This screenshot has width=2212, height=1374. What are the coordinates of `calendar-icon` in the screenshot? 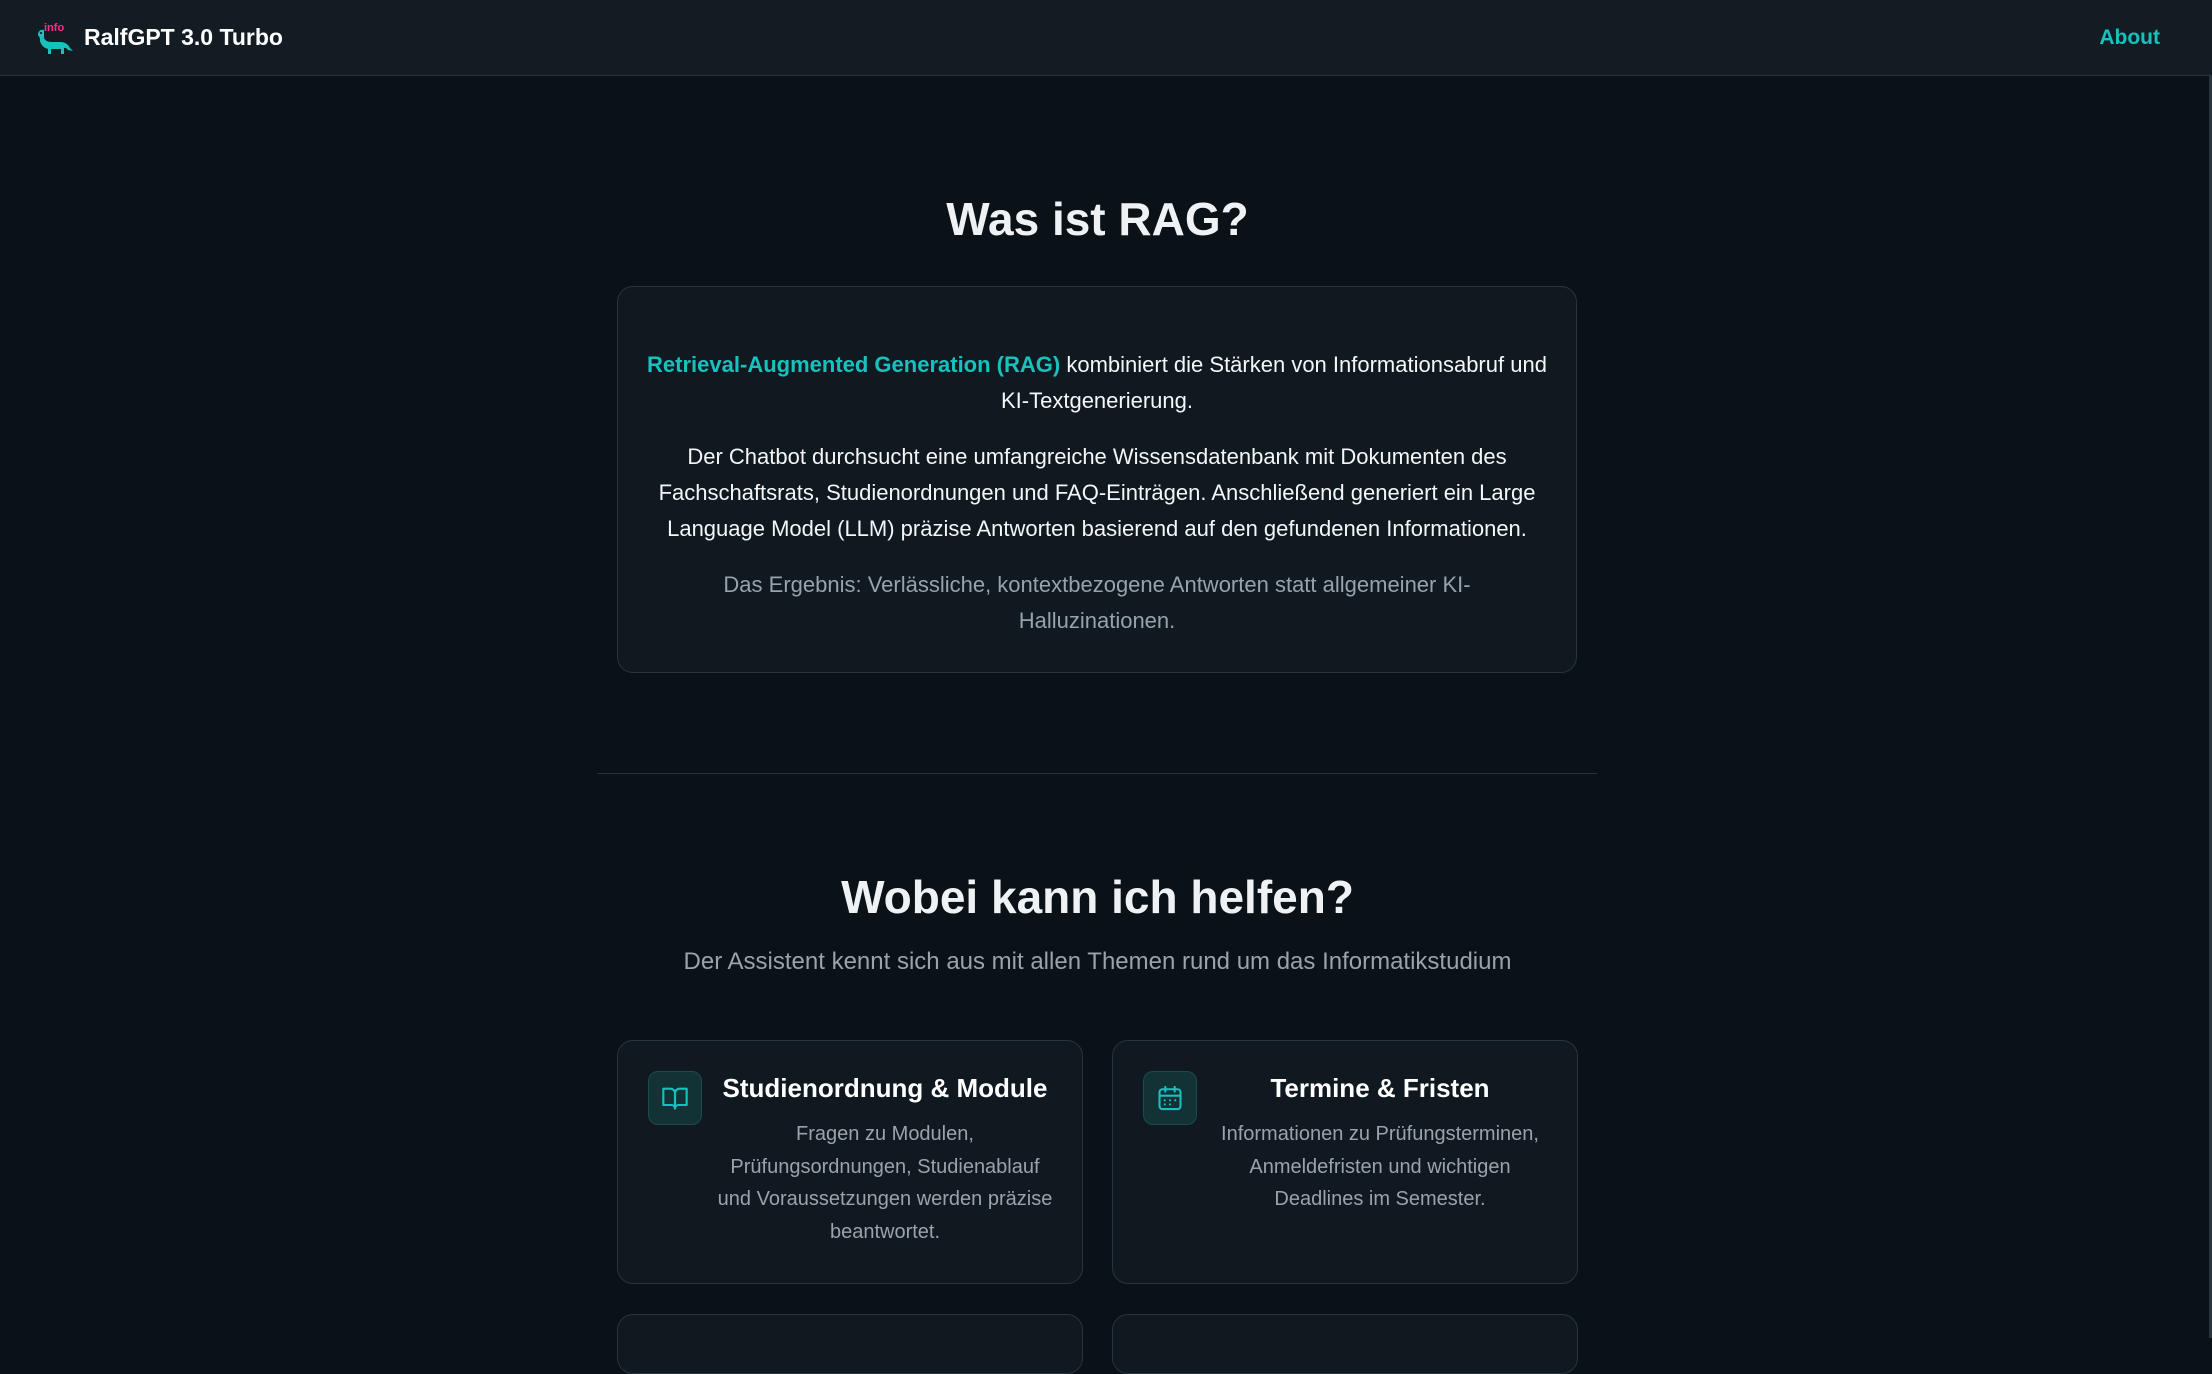 It's located at (1170, 1098).